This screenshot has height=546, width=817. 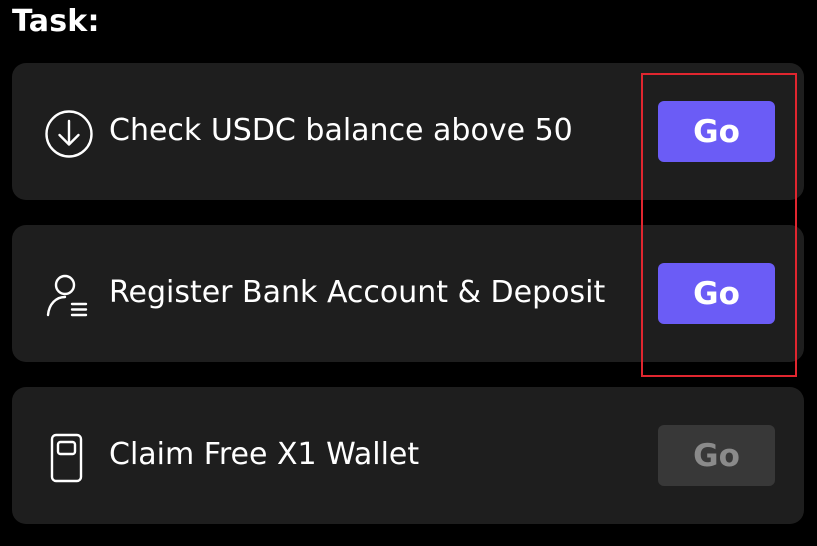 I want to click on task-label: Claim Free X1 Wallet, so click(x=264, y=454).